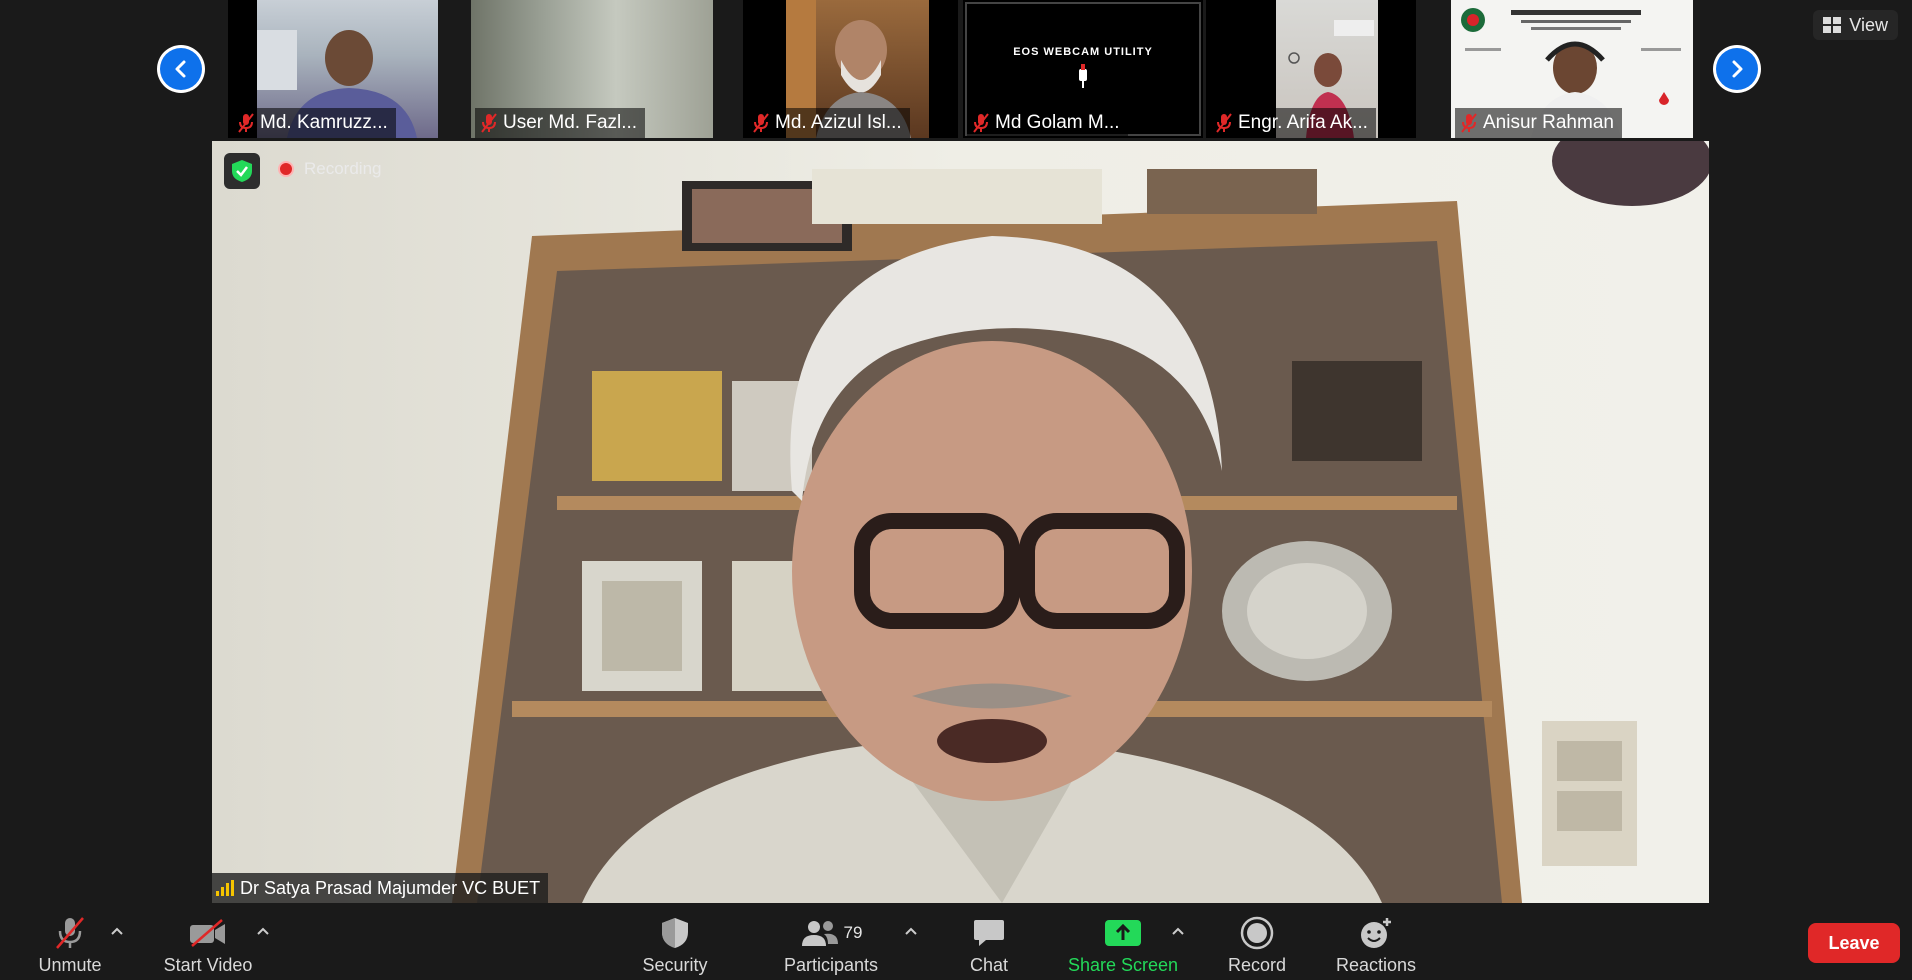 Image resolution: width=1912 pixels, height=980 pixels. Describe the element at coordinates (819, 933) in the screenshot. I see `participants-icon` at that location.